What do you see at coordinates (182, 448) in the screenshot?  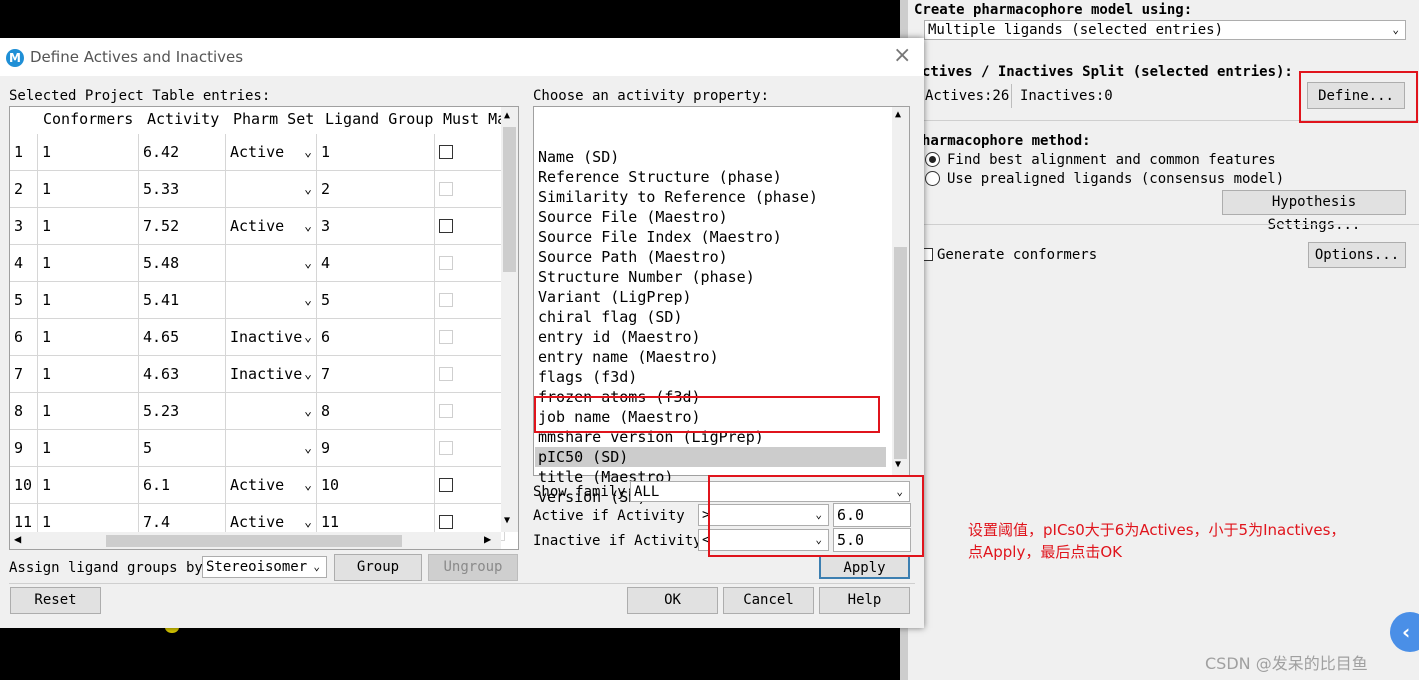 I see `cell-activity: 5` at bounding box center [182, 448].